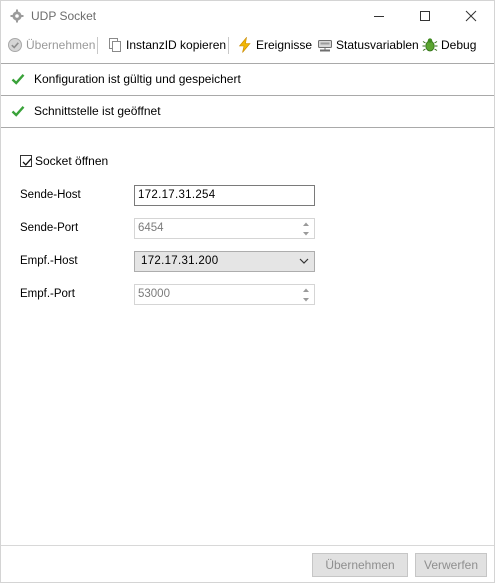 This screenshot has width=495, height=583. I want to click on debug-button: Debug, so click(449, 45).